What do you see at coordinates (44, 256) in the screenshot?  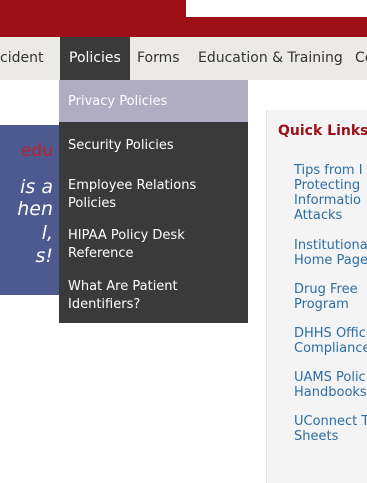 I see `hero-text-line: s!` at bounding box center [44, 256].